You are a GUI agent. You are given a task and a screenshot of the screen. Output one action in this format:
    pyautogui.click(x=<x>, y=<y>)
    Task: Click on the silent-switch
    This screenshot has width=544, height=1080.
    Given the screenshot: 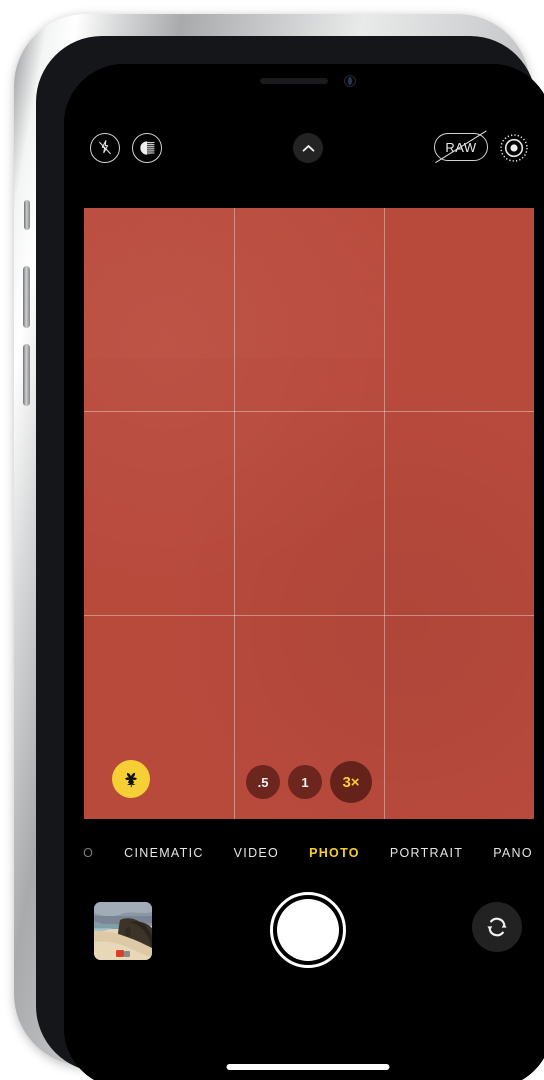 What is the action you would take?
    pyautogui.click(x=27, y=215)
    